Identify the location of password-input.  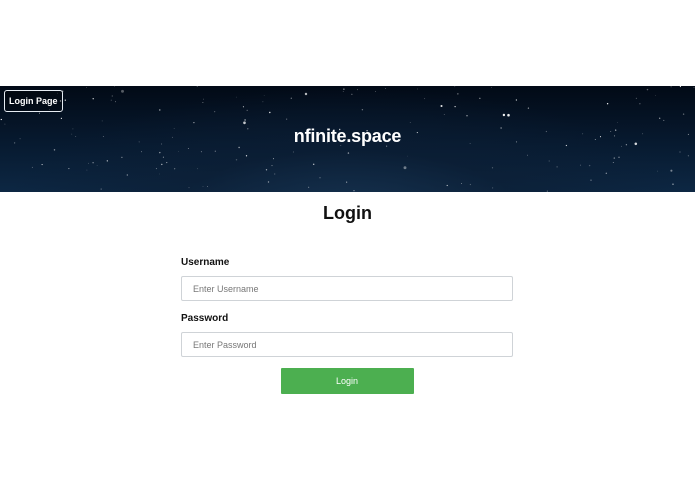
(347, 344).